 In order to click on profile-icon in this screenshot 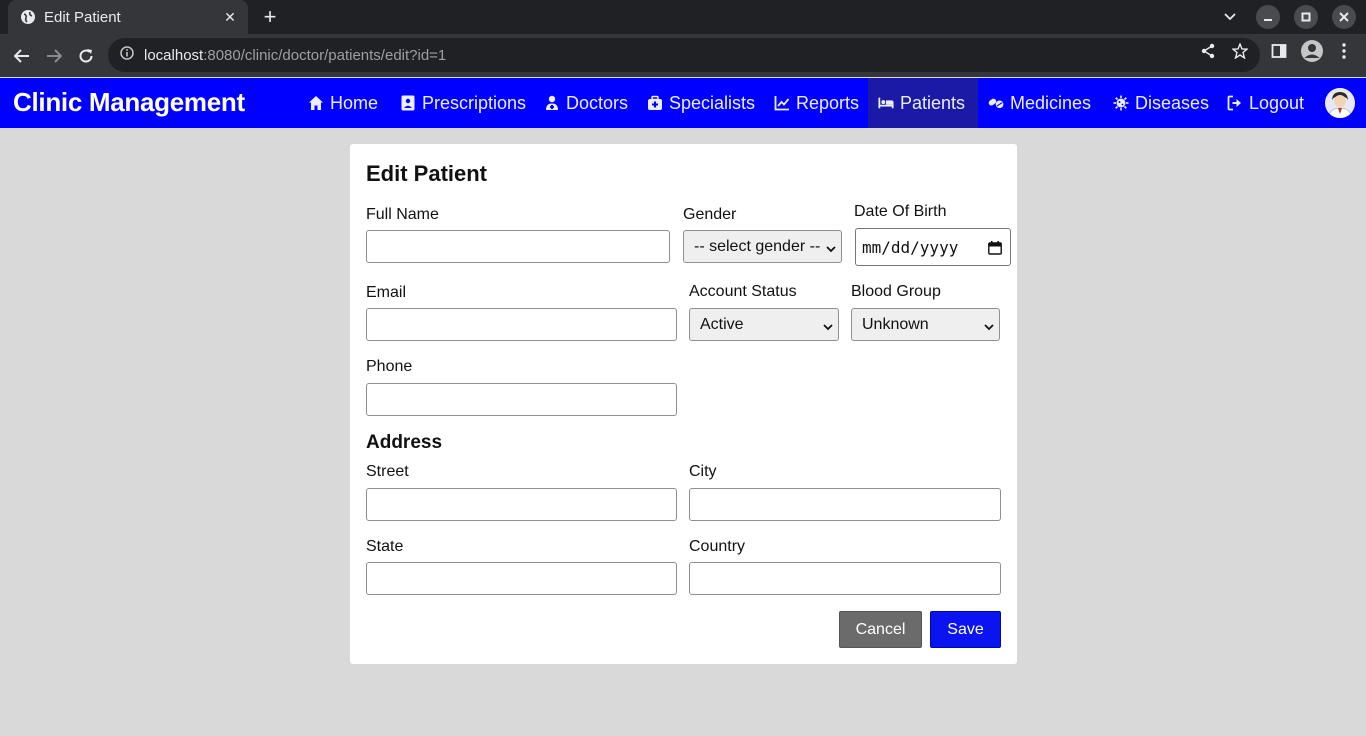, I will do `click(1312, 51)`.